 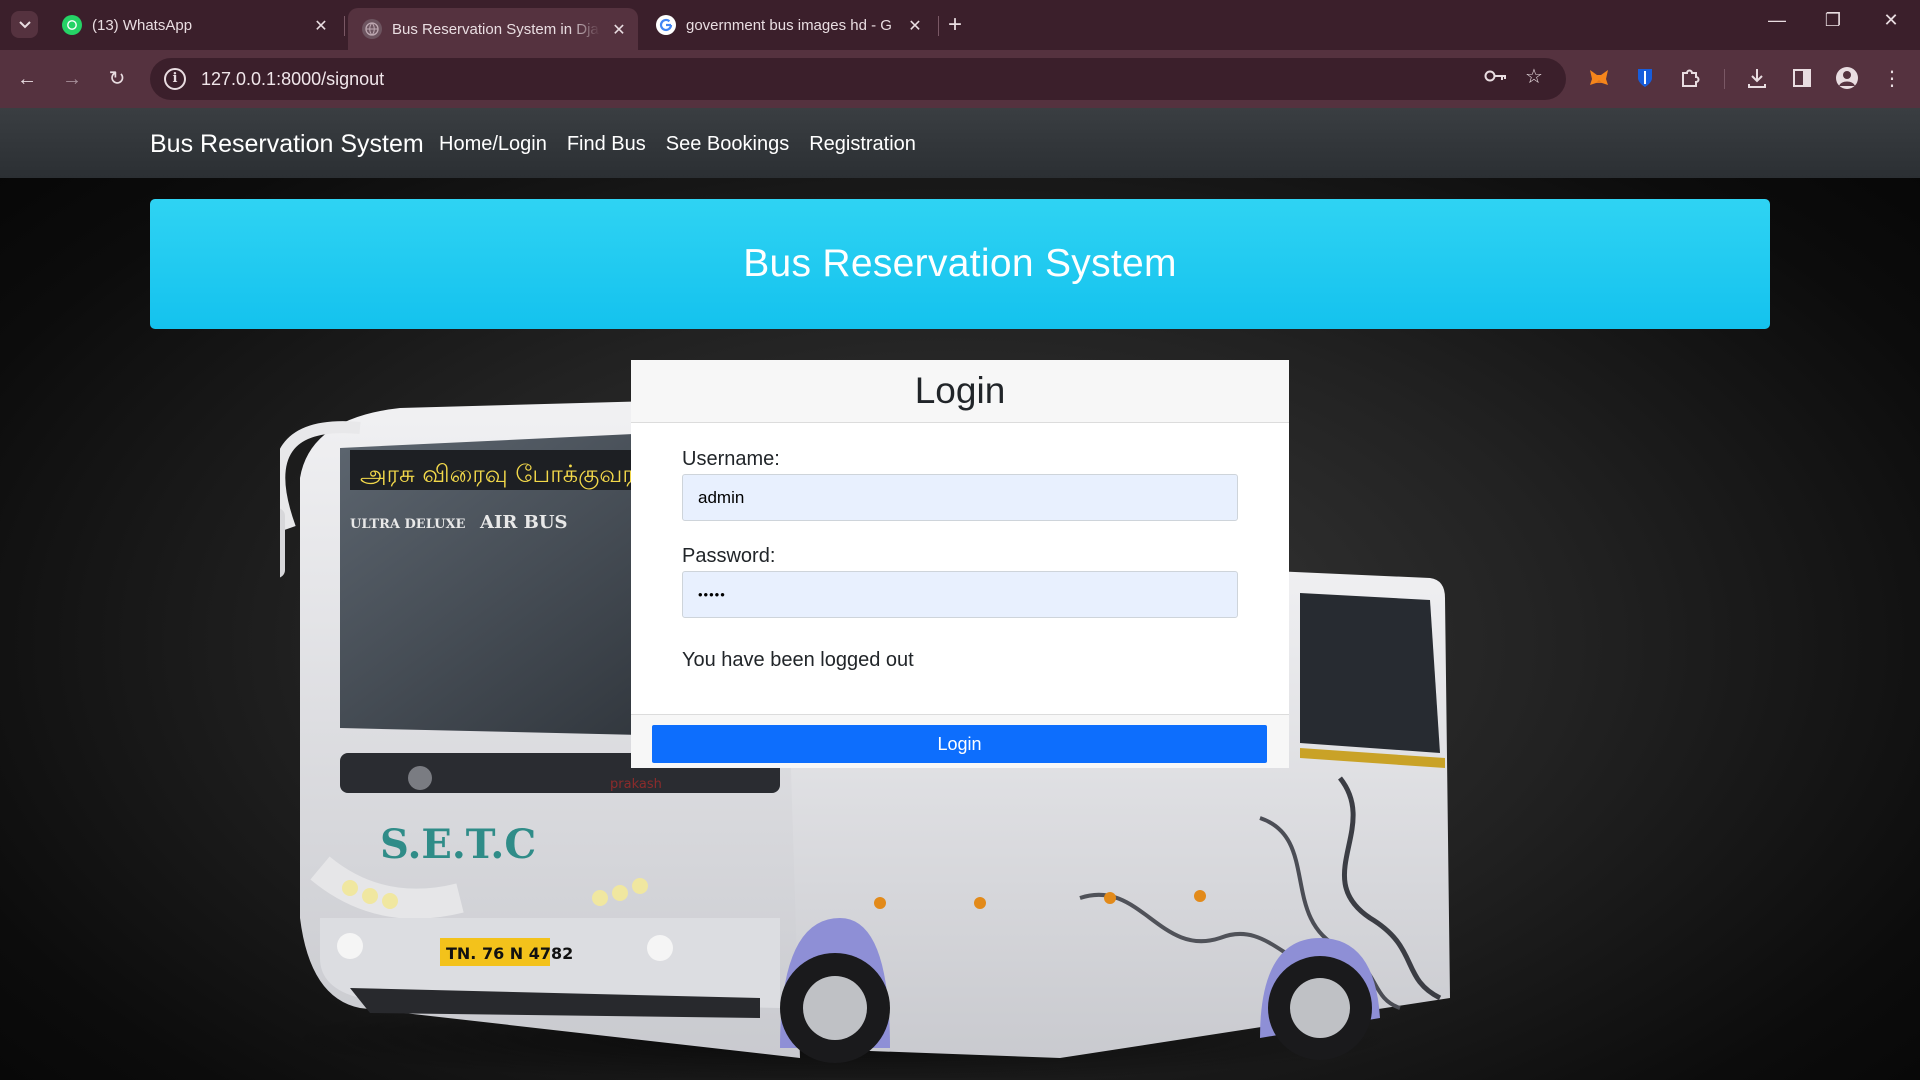 What do you see at coordinates (72, 25) in the screenshot?
I see `whatsapp-icon` at bounding box center [72, 25].